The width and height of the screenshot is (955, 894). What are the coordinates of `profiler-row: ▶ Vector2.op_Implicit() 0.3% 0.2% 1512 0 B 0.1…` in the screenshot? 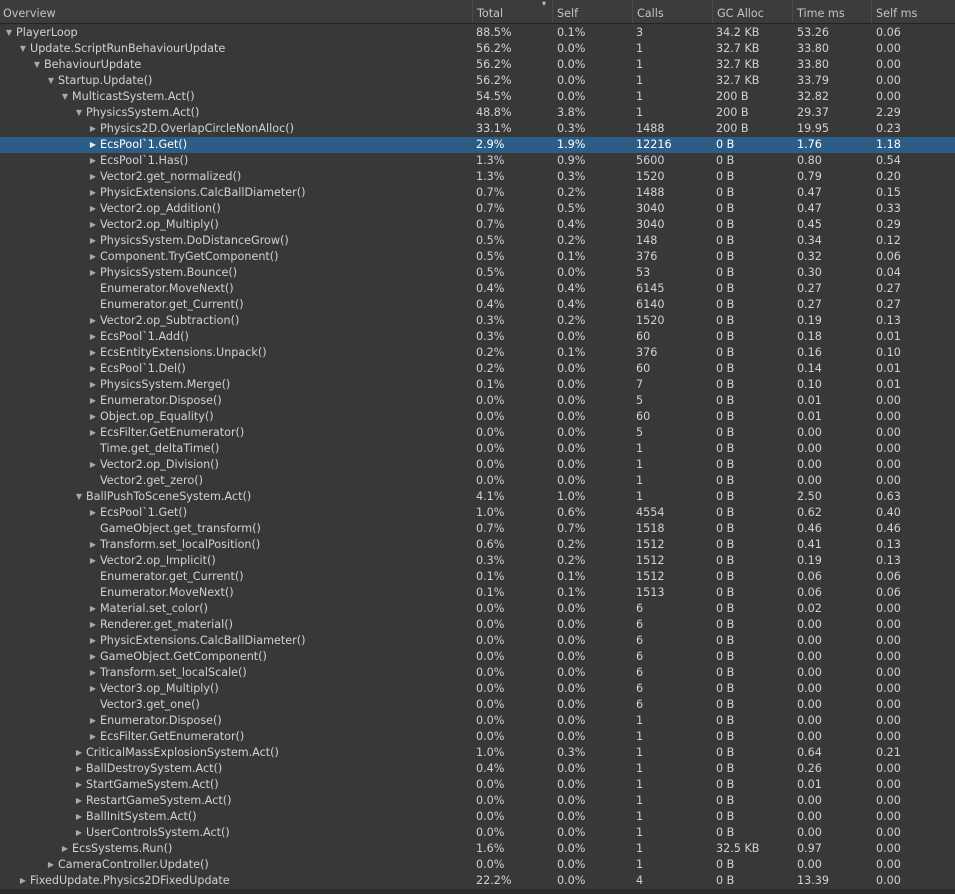 It's located at (477, 561).